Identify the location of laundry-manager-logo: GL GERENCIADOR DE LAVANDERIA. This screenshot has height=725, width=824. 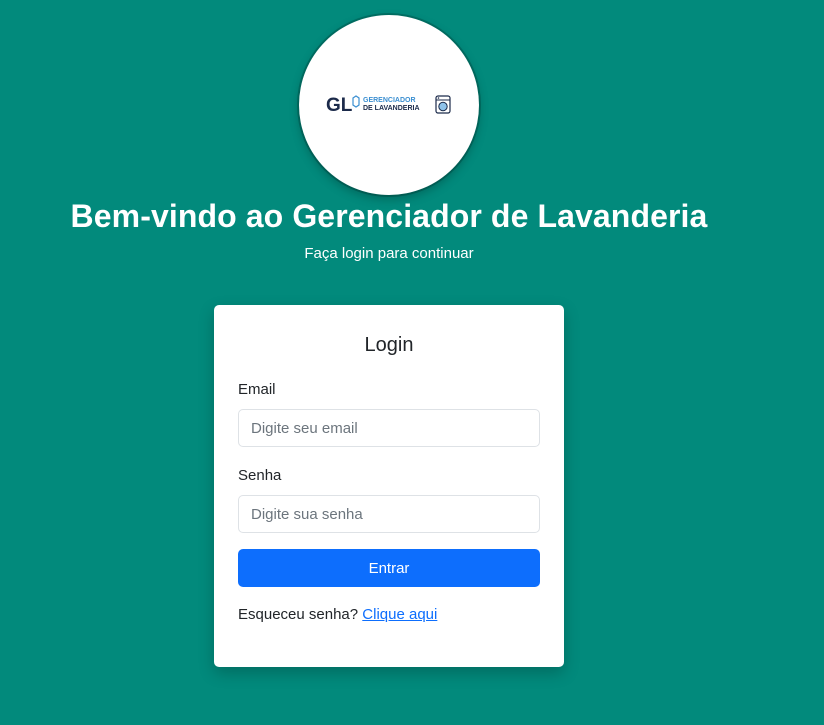
(388, 105).